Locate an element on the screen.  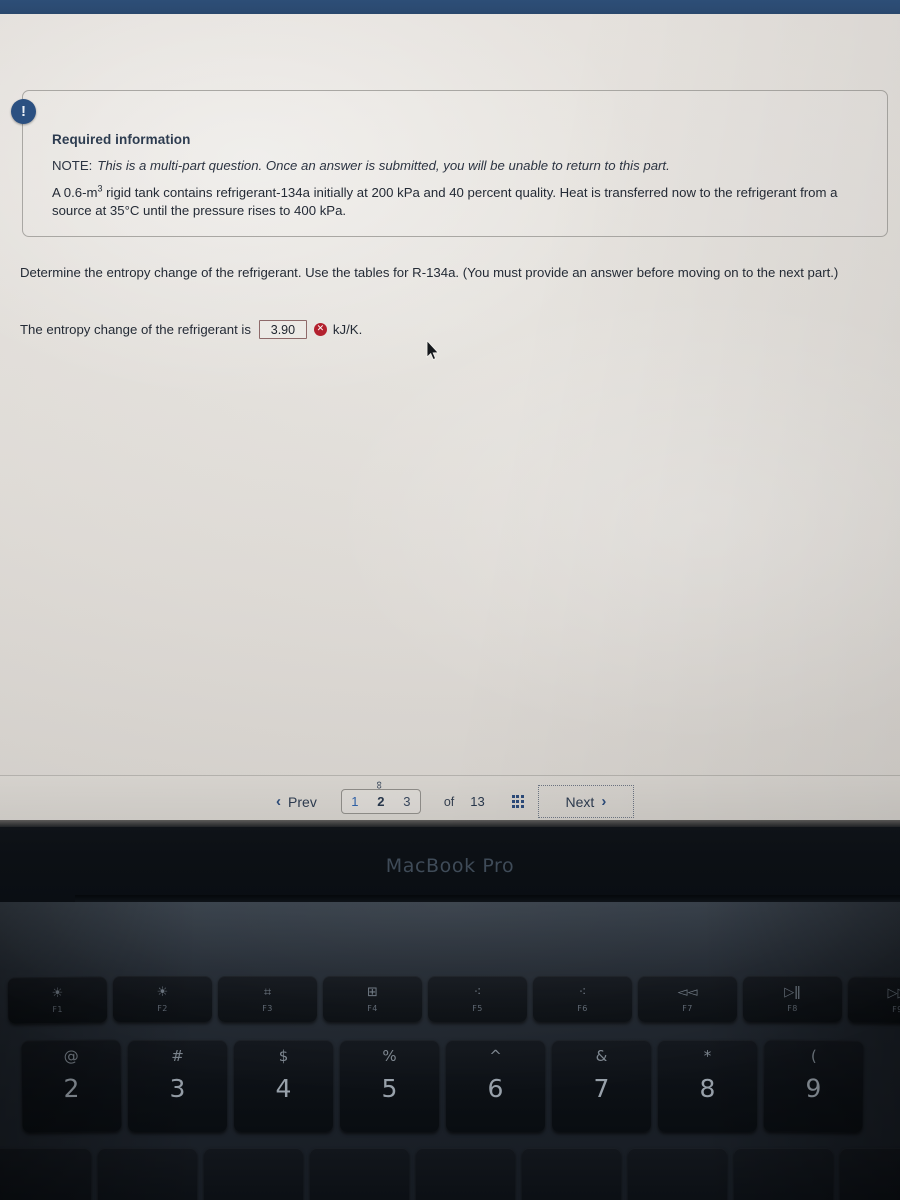
key-label: F8 is located at coordinates (792, 1008).